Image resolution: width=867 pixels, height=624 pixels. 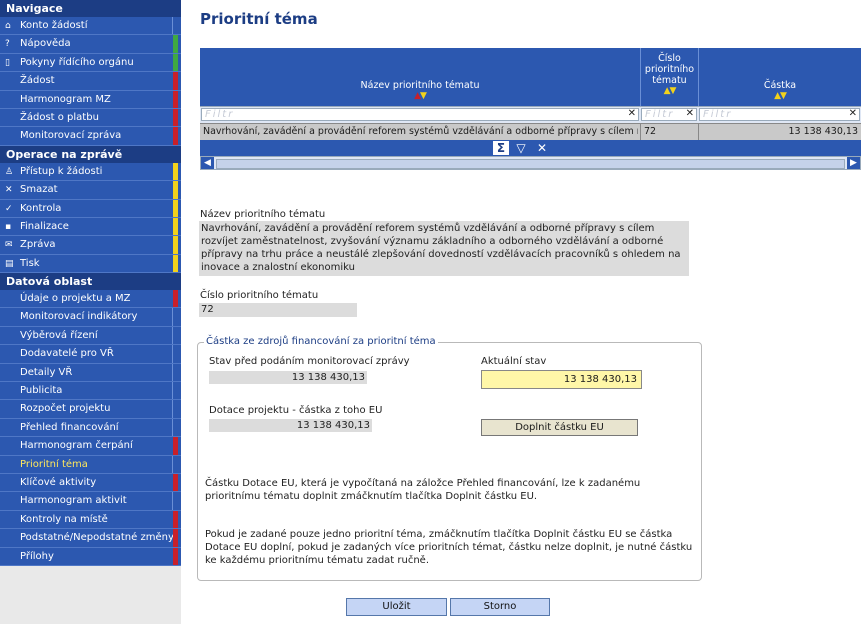 What do you see at coordinates (8, 226) in the screenshot?
I see `lock-icon: ▪` at bounding box center [8, 226].